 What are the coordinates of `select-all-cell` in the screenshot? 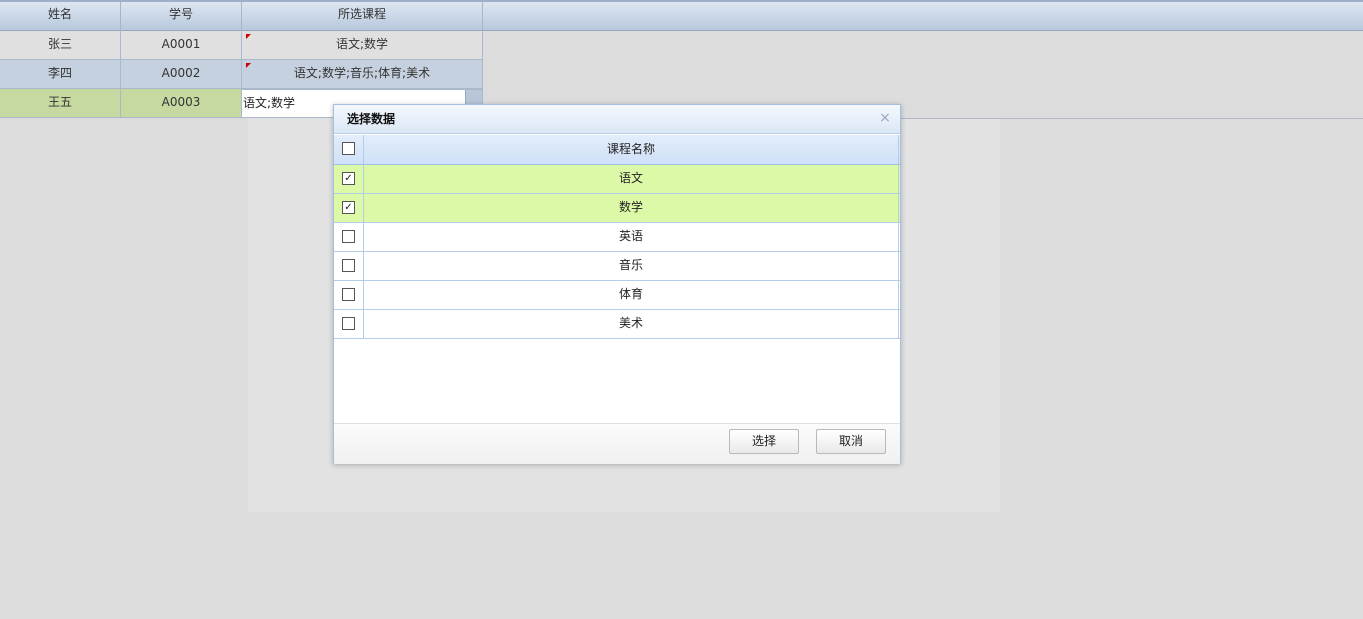 It's located at (349, 149).